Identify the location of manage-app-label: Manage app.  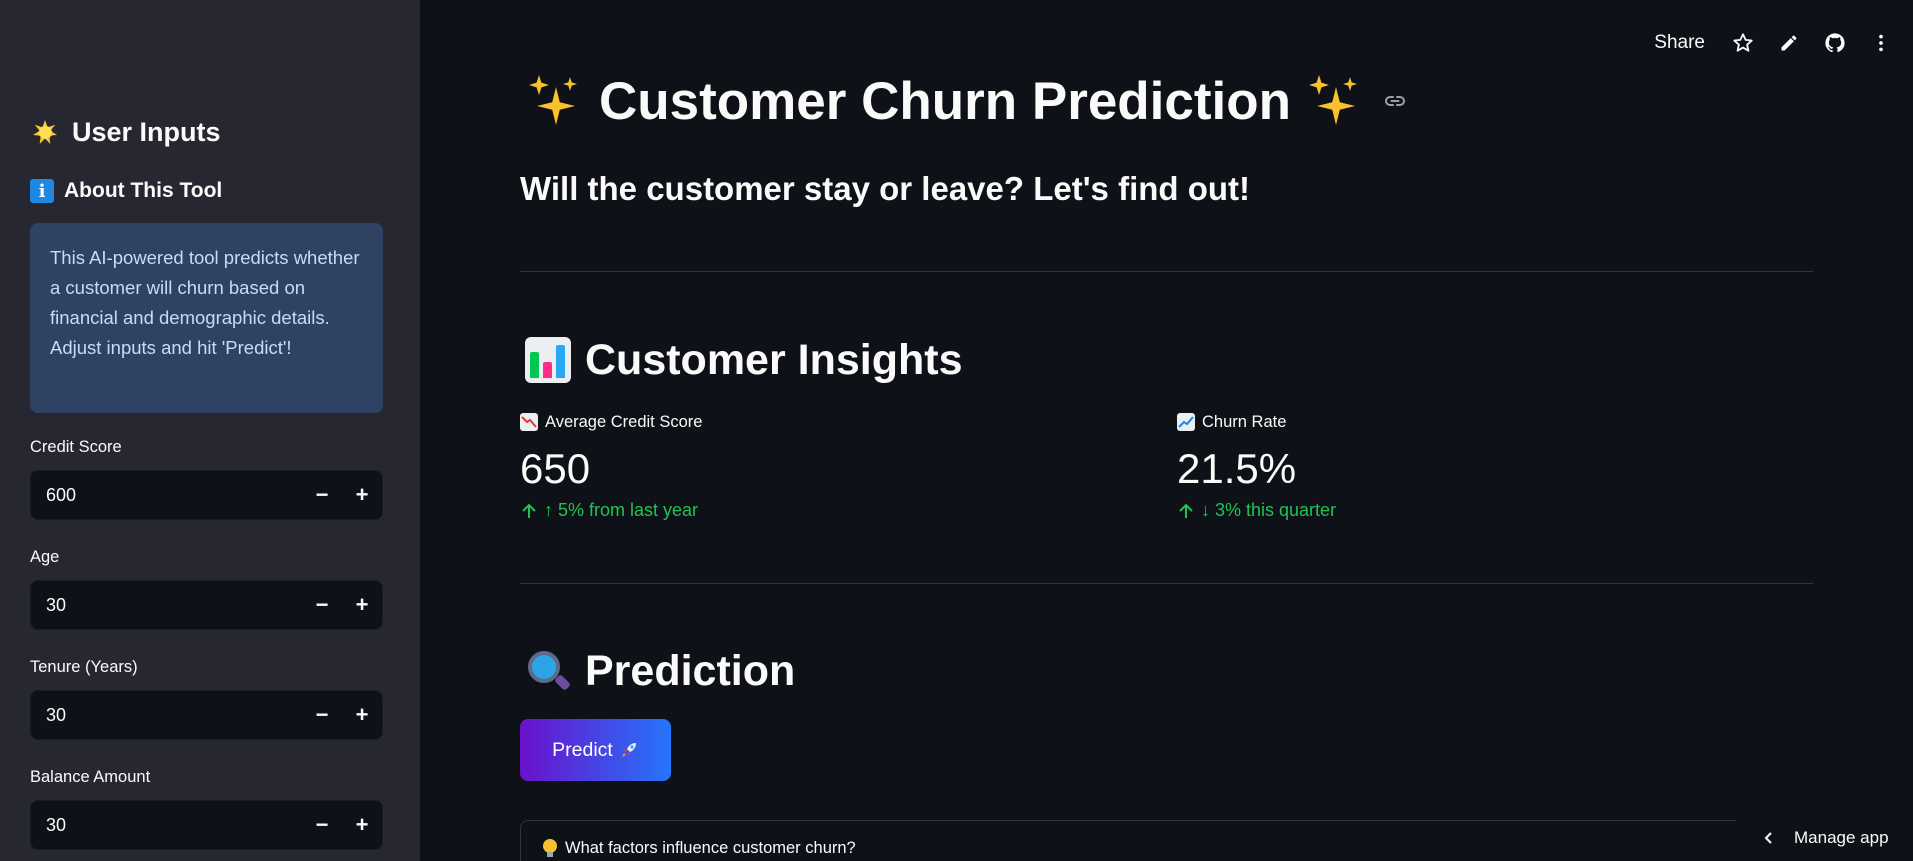
(1841, 837).